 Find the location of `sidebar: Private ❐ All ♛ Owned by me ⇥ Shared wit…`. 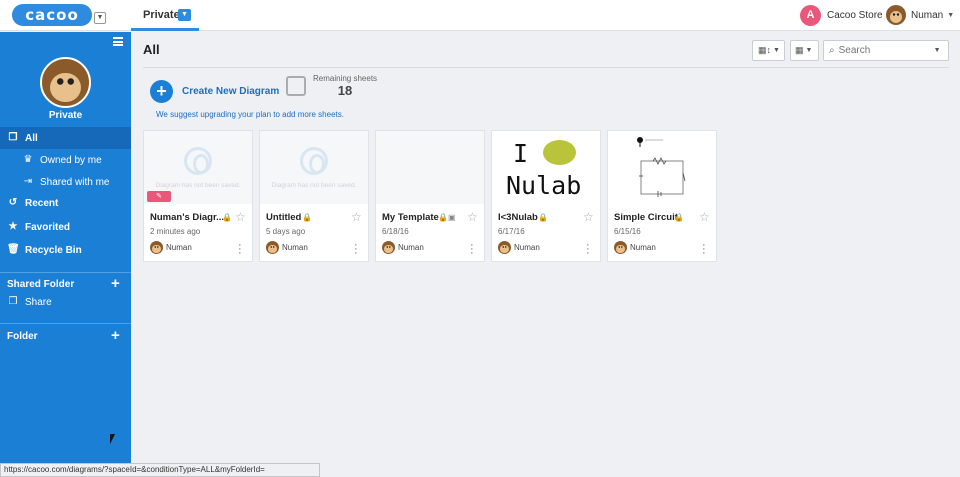

sidebar: Private ❐ All ♛ Owned by me ⇥ Shared wit… is located at coordinates (65, 248).